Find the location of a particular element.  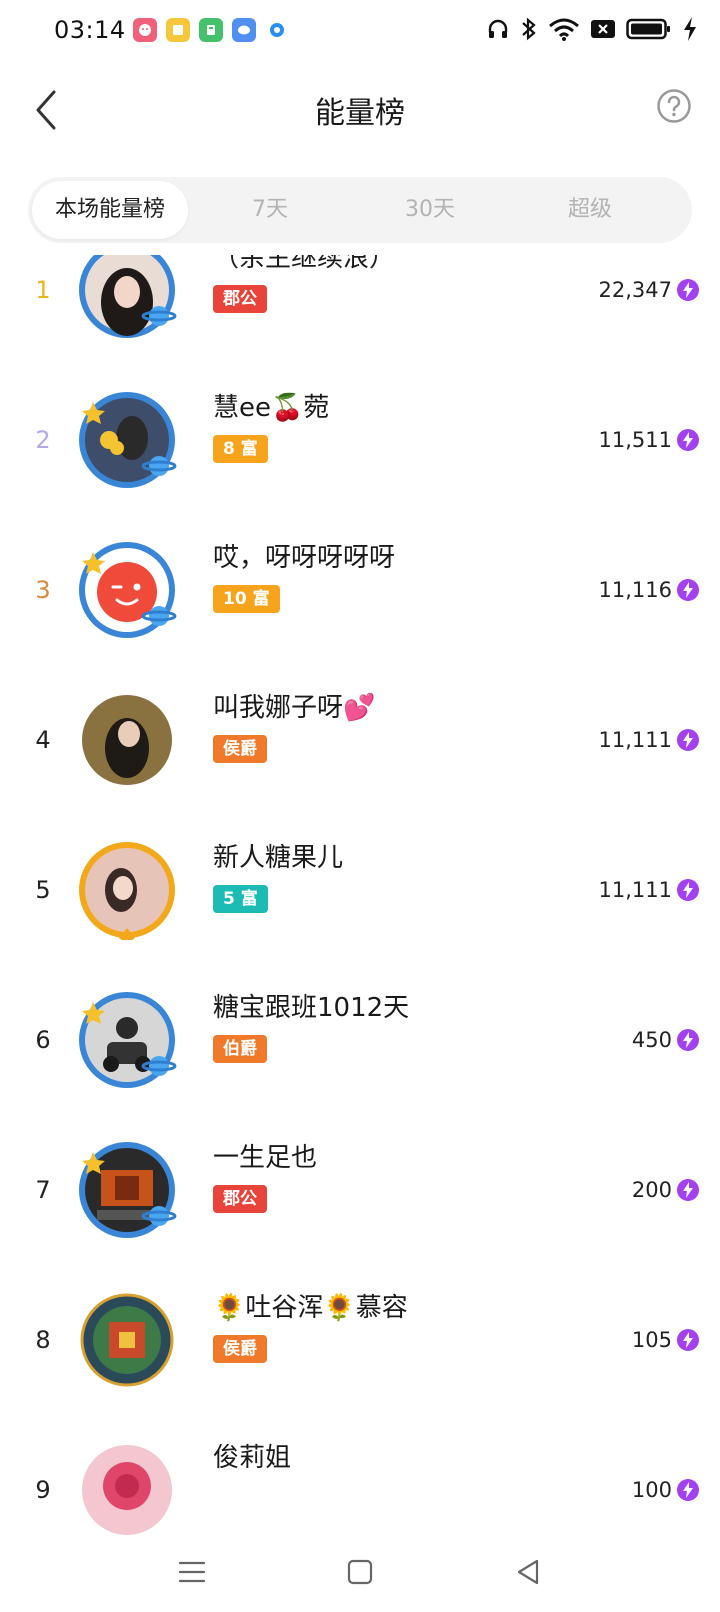

list-item: 8 🌻吐谷浑🌻慕容 侯爵 105 is located at coordinates (360, 1340).